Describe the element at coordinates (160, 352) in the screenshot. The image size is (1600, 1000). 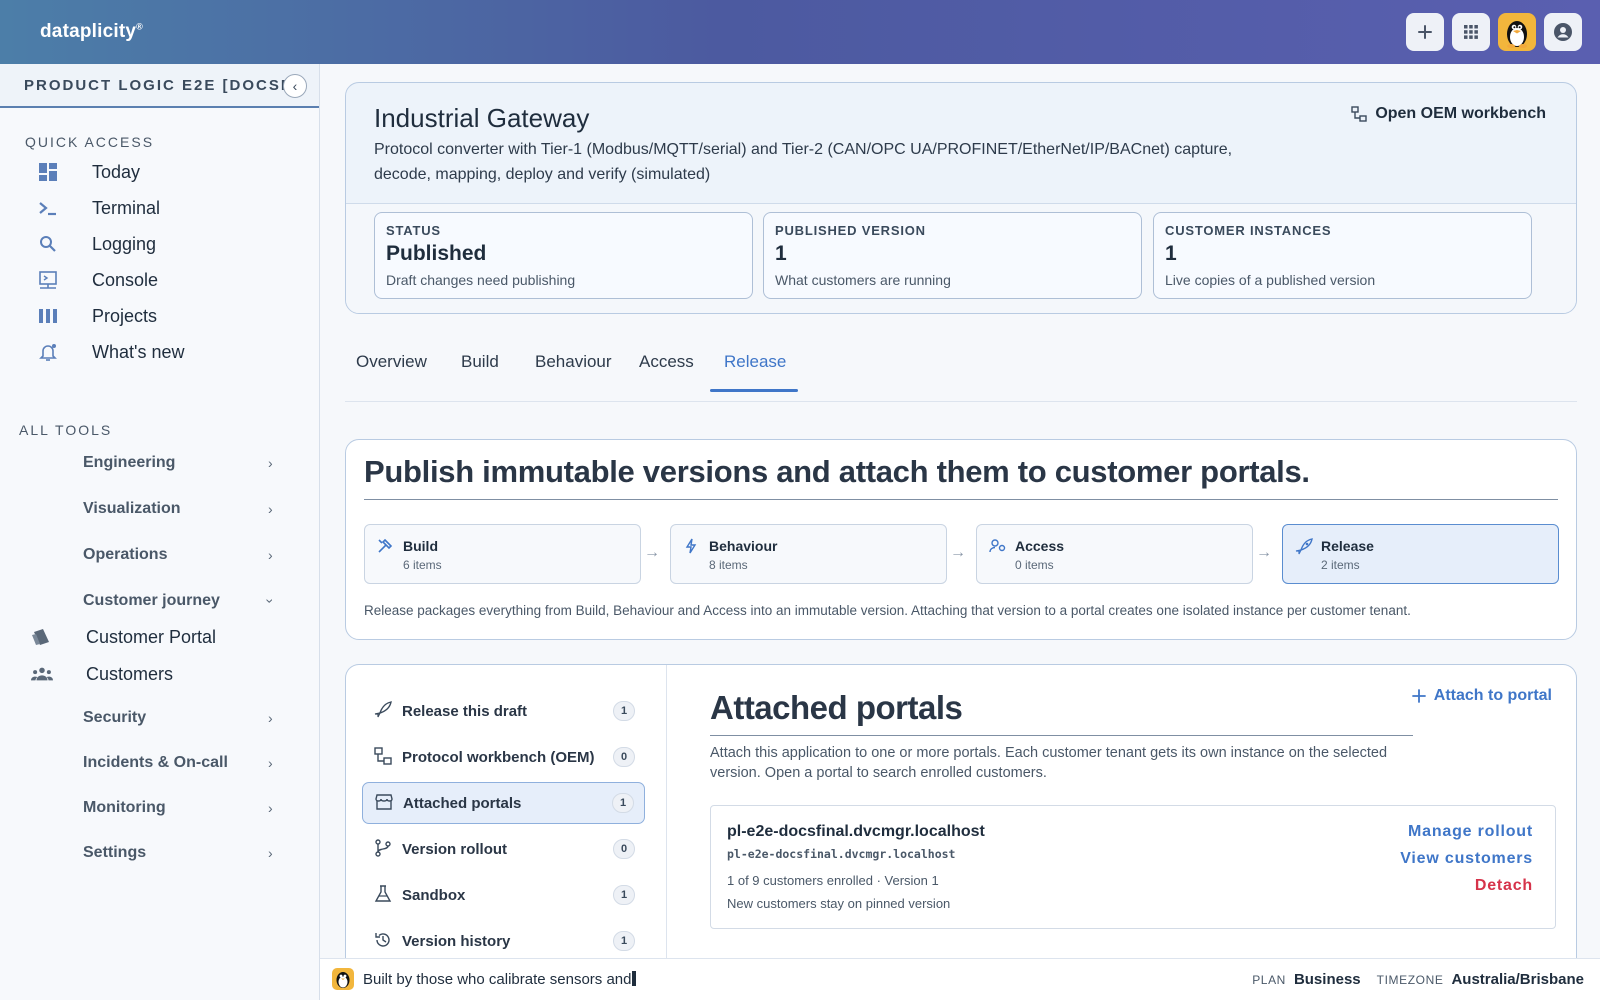
I see `sidebar-item-whats-new: What's new` at that location.